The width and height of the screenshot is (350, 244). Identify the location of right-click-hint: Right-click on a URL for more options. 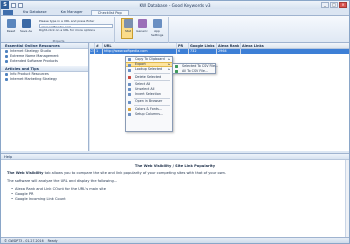
(67, 30).